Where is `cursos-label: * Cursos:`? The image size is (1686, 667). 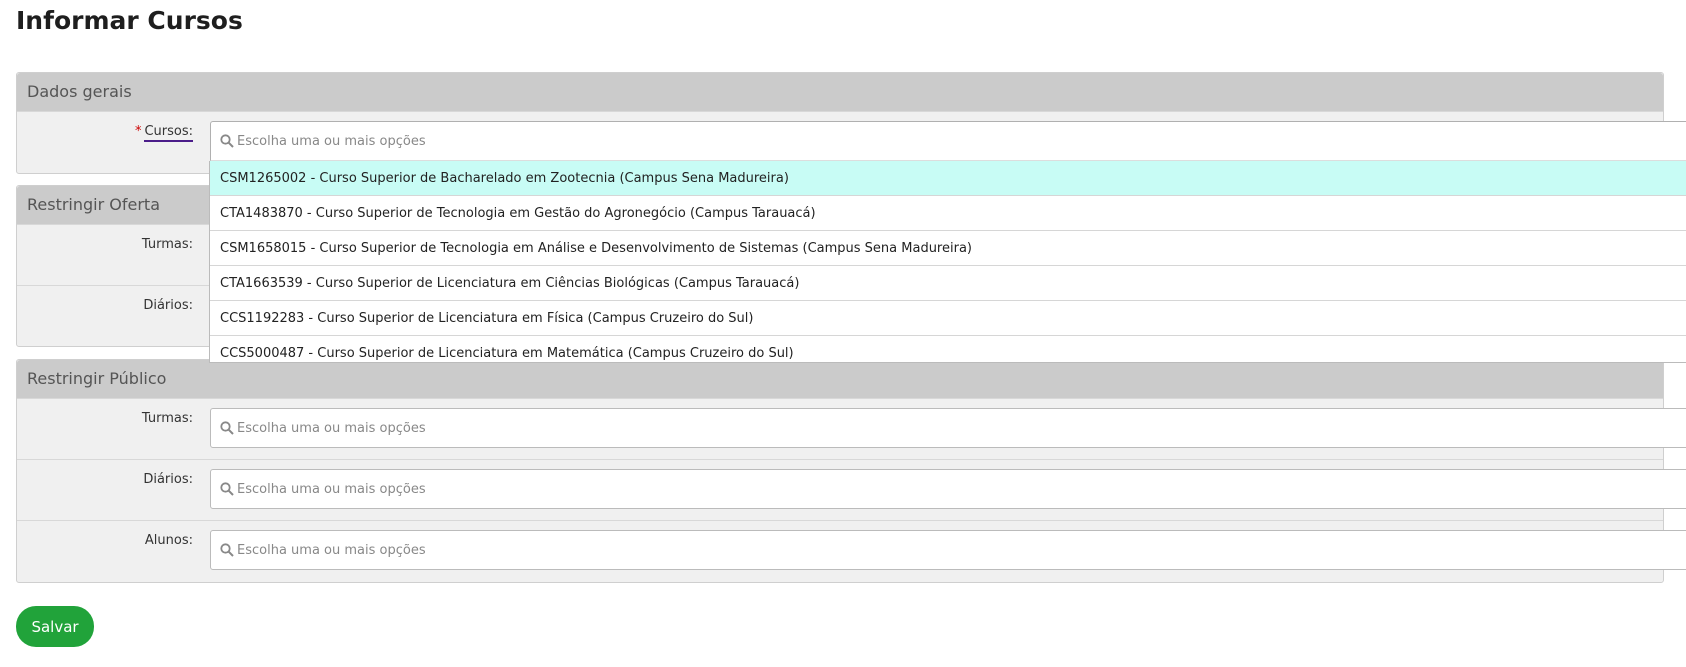
cursos-label: * Cursos: is located at coordinates (163, 133).